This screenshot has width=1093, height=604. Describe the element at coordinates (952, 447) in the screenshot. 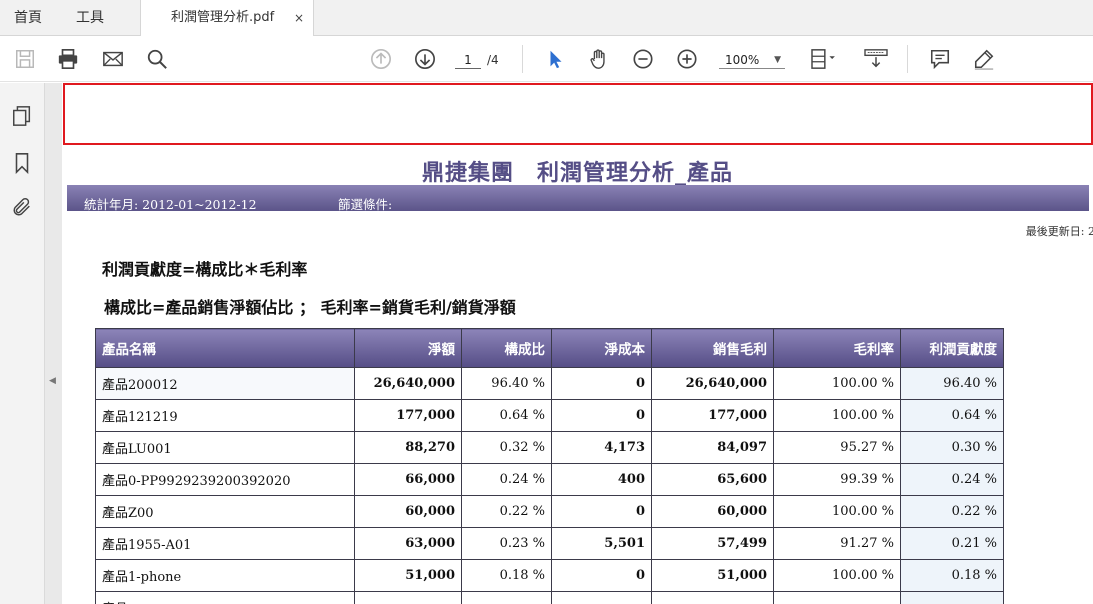

I see `contribution-cell: 0.30 %` at that location.